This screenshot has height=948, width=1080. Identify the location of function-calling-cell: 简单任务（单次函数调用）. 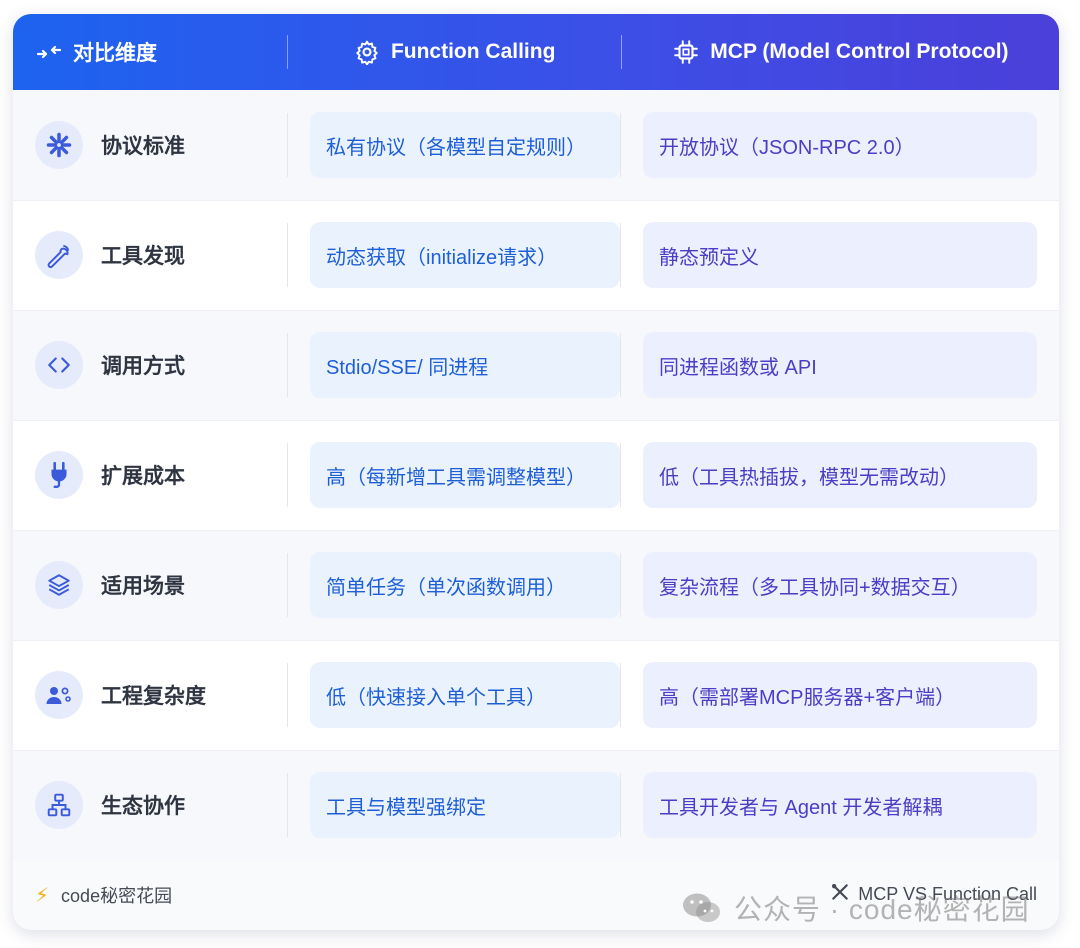
(465, 585).